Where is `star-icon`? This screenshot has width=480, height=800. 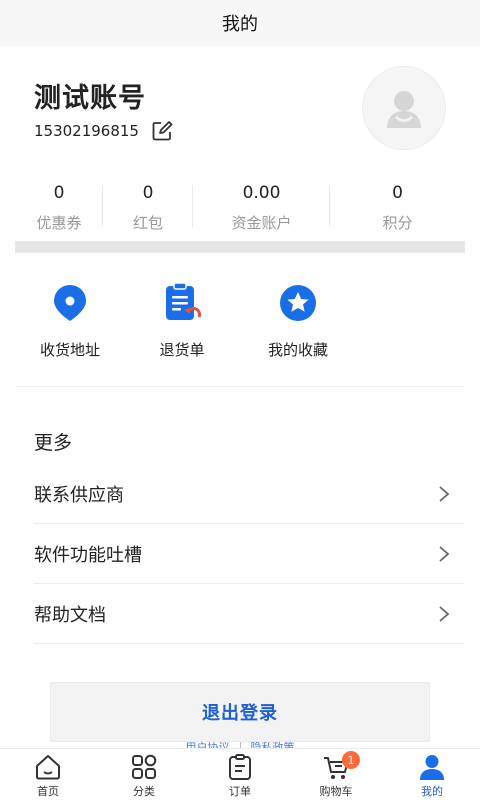
star-icon is located at coordinates (298, 303).